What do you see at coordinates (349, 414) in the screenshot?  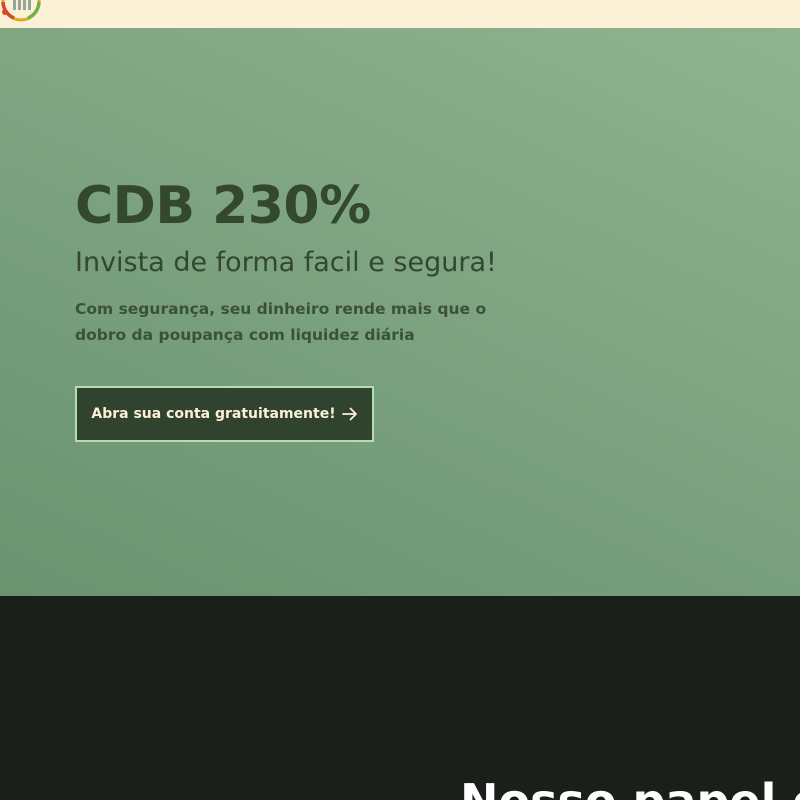 I see `arrow-right-icon` at bounding box center [349, 414].